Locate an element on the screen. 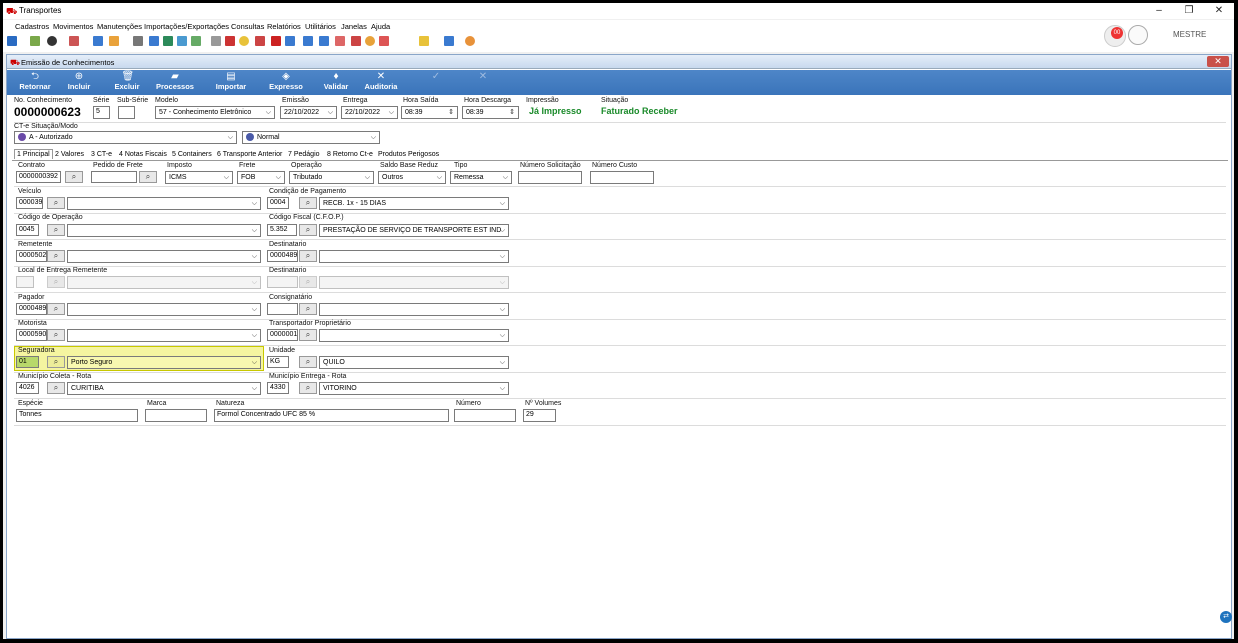 The image size is (1238, 643). tab-notas-fiscais: 4 Notas Fiscais is located at coordinates (143, 154).